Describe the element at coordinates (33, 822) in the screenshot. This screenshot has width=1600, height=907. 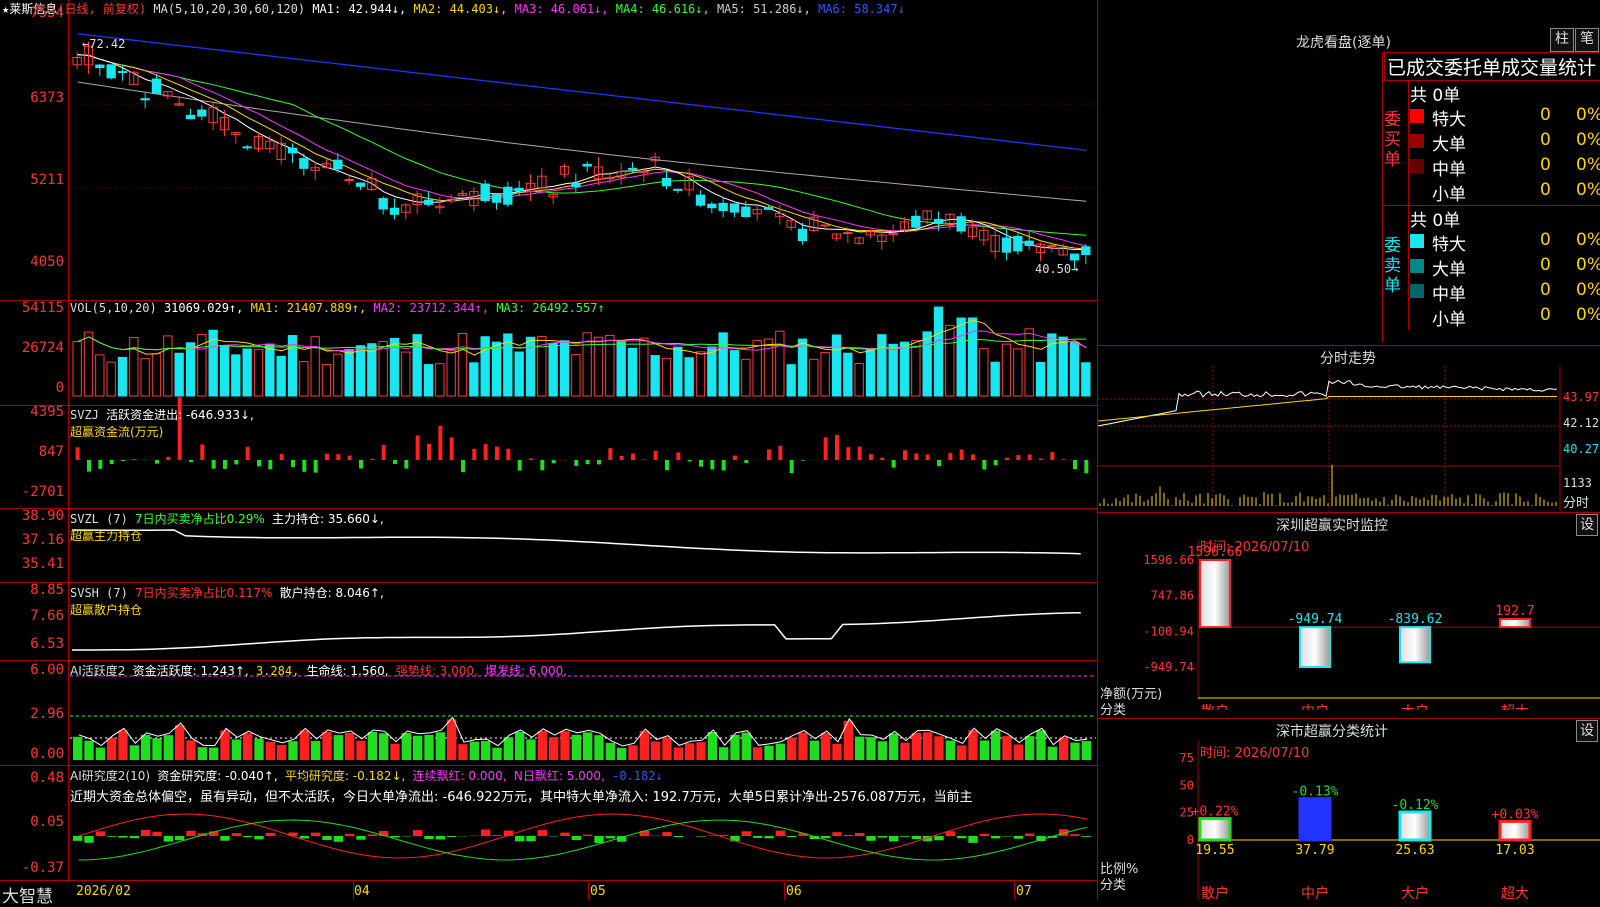
I see `ai2-y-tick-1: 0.05` at that location.